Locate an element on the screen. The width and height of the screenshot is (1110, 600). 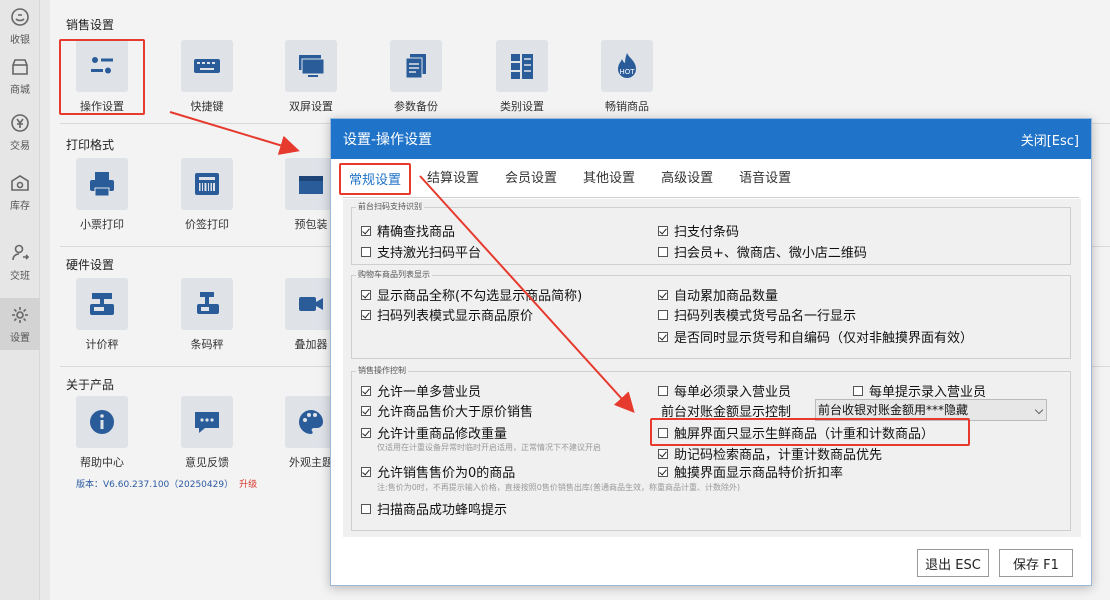
nav-shift: 交班 is located at coordinates (20, 262).